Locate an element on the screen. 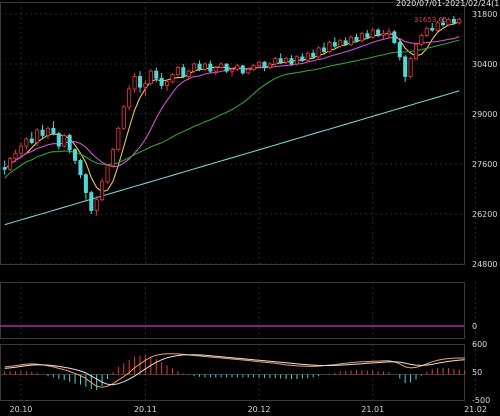 The height and width of the screenshot is (416, 500). price-y-tick-label: 30400 is located at coordinates (484, 64).